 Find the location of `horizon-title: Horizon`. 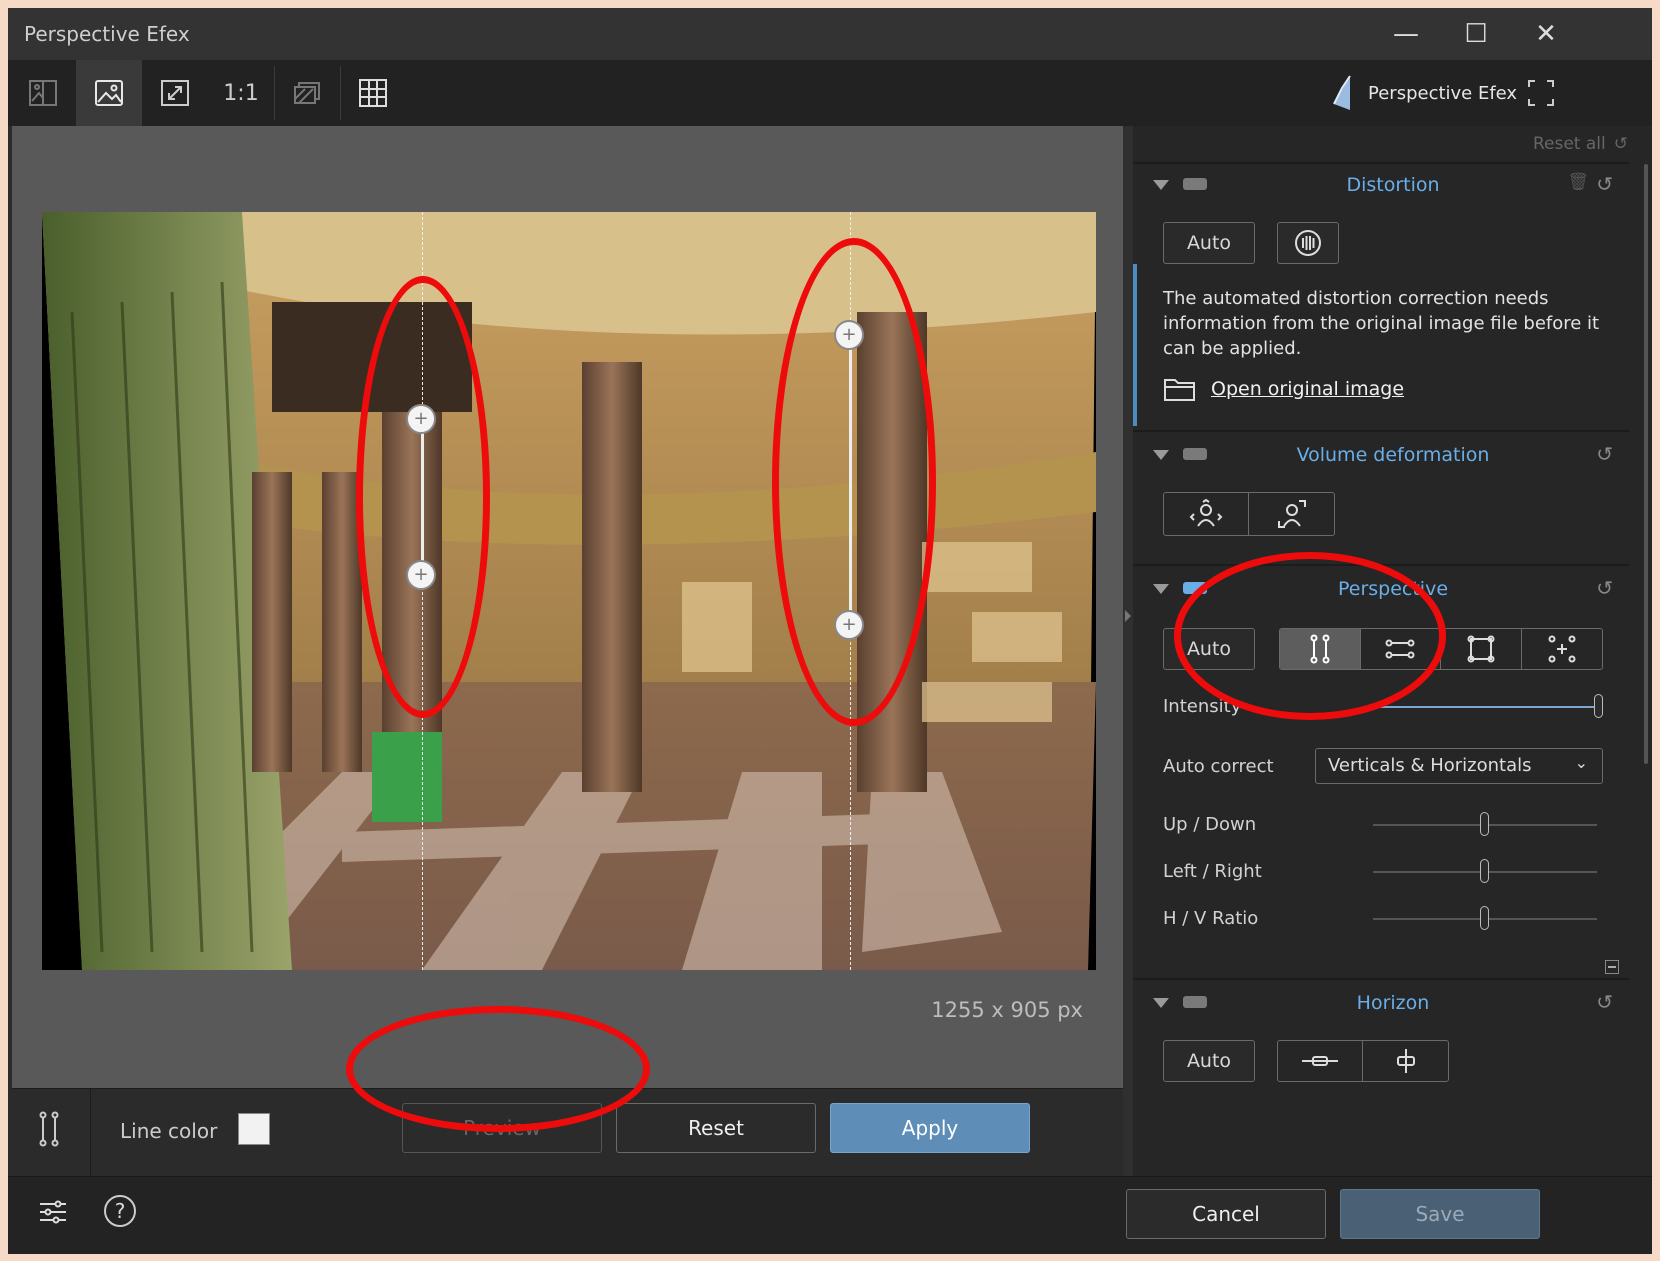

horizon-title: Horizon is located at coordinates (1393, 1003).